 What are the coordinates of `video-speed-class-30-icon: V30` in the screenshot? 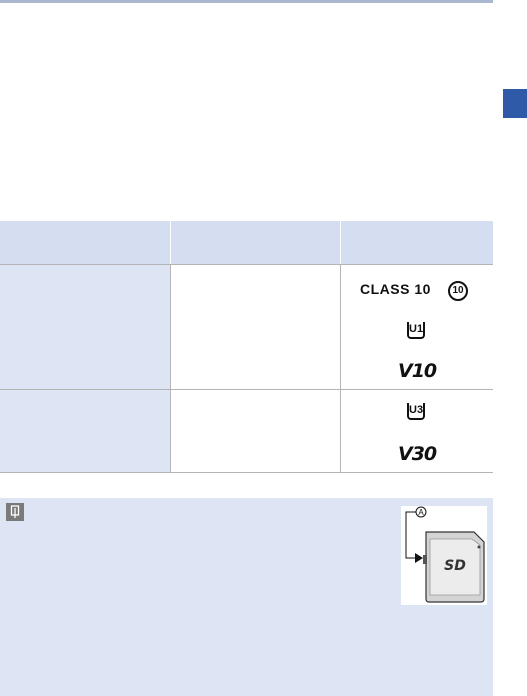 It's located at (417, 454).